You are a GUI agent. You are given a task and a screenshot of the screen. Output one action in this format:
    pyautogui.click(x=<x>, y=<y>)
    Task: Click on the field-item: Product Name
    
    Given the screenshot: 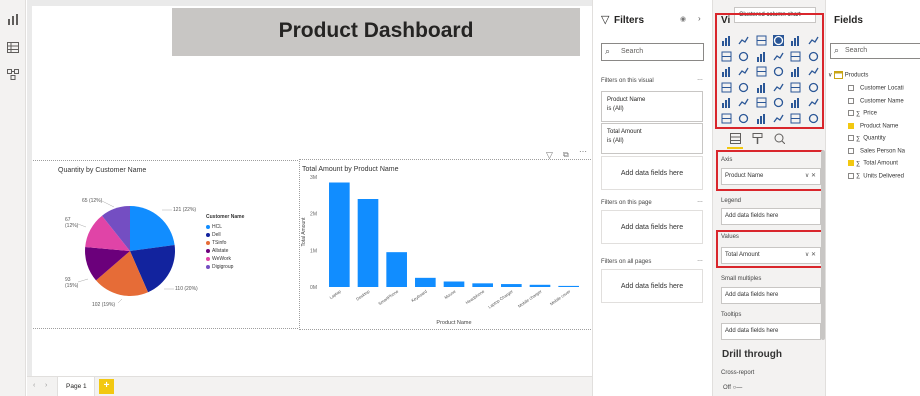 What is the action you would take?
    pyautogui.click(x=873, y=126)
    